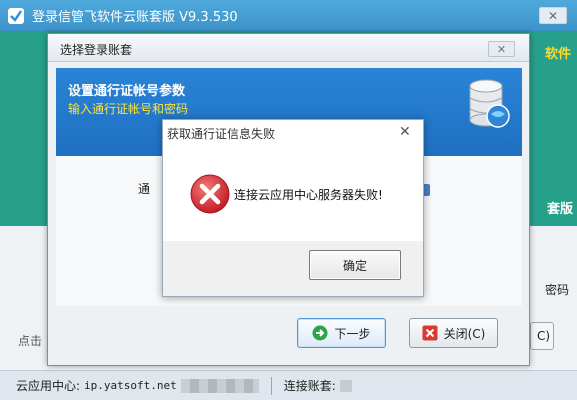 The height and width of the screenshot is (400, 577). What do you see at coordinates (542, 336) in the screenshot?
I see `main-lower-button: C)` at bounding box center [542, 336].